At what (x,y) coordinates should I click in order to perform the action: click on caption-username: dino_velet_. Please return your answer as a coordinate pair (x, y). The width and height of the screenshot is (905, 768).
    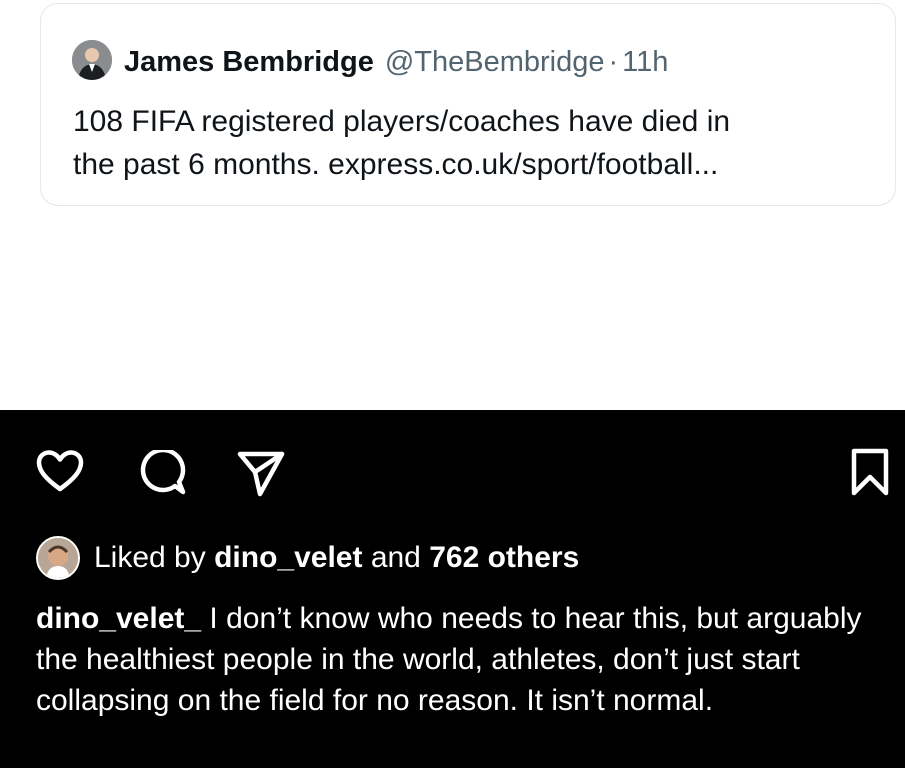
    Looking at the image, I should click on (118, 618).